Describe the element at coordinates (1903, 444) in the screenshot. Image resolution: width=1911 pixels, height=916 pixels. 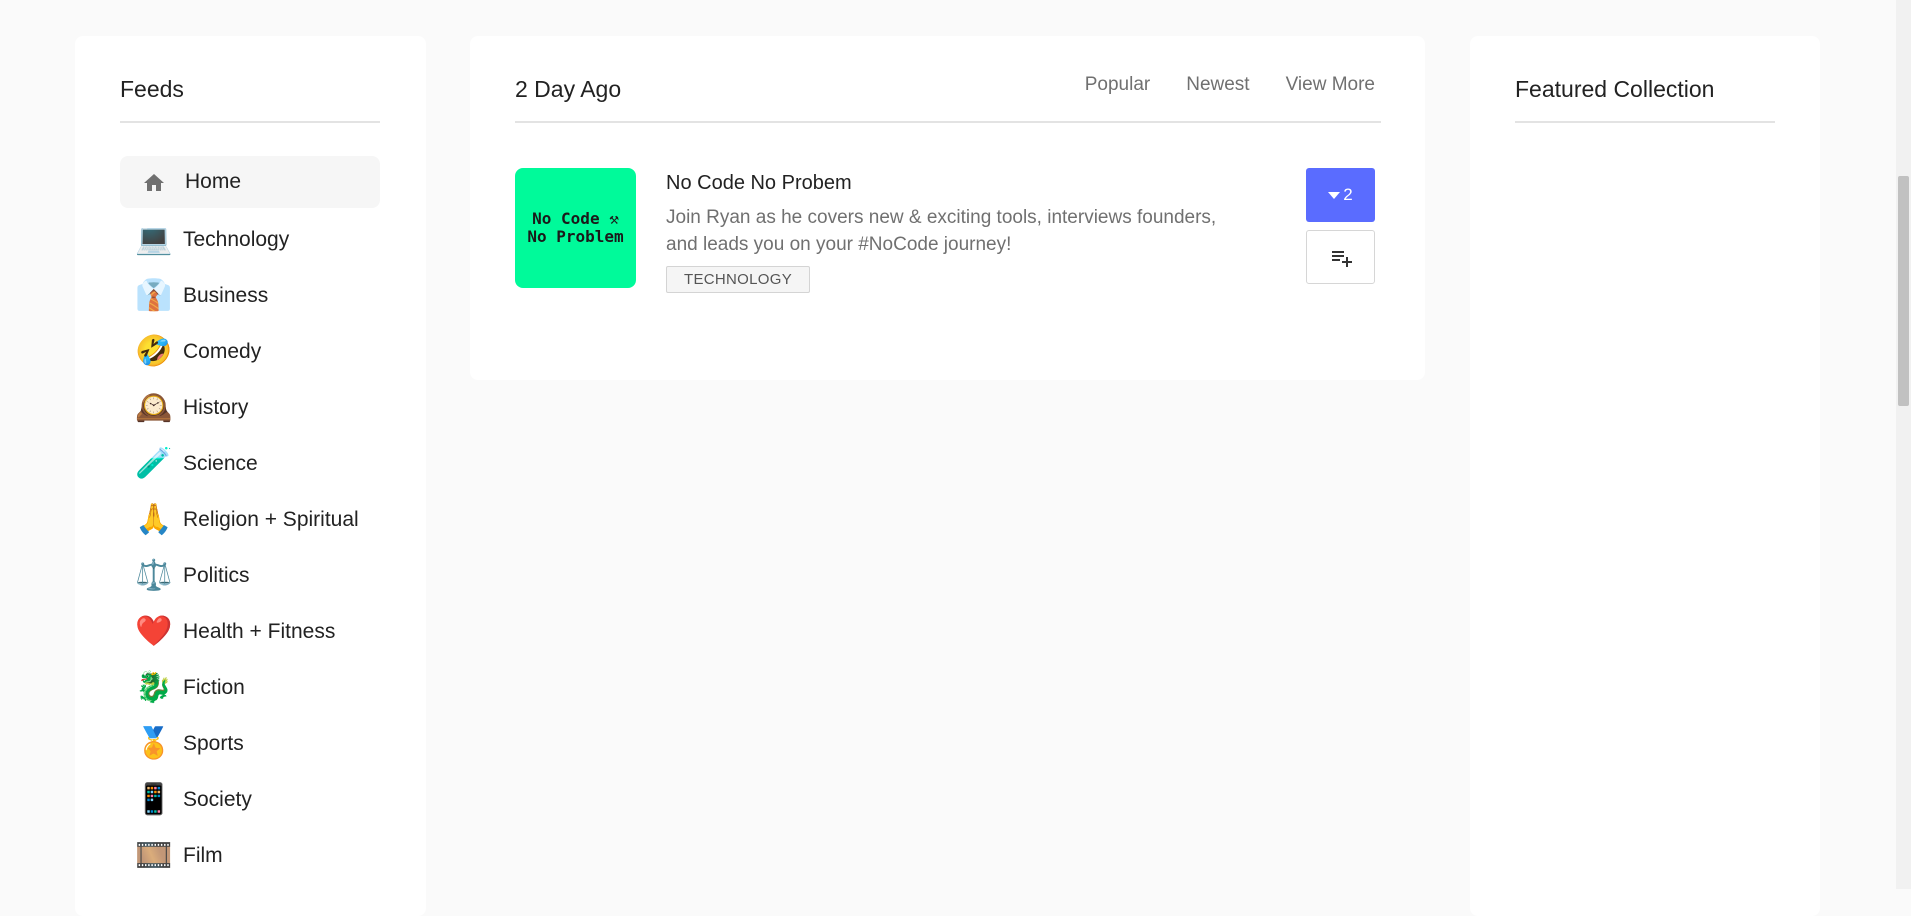
I see `page-scrollbar` at that location.